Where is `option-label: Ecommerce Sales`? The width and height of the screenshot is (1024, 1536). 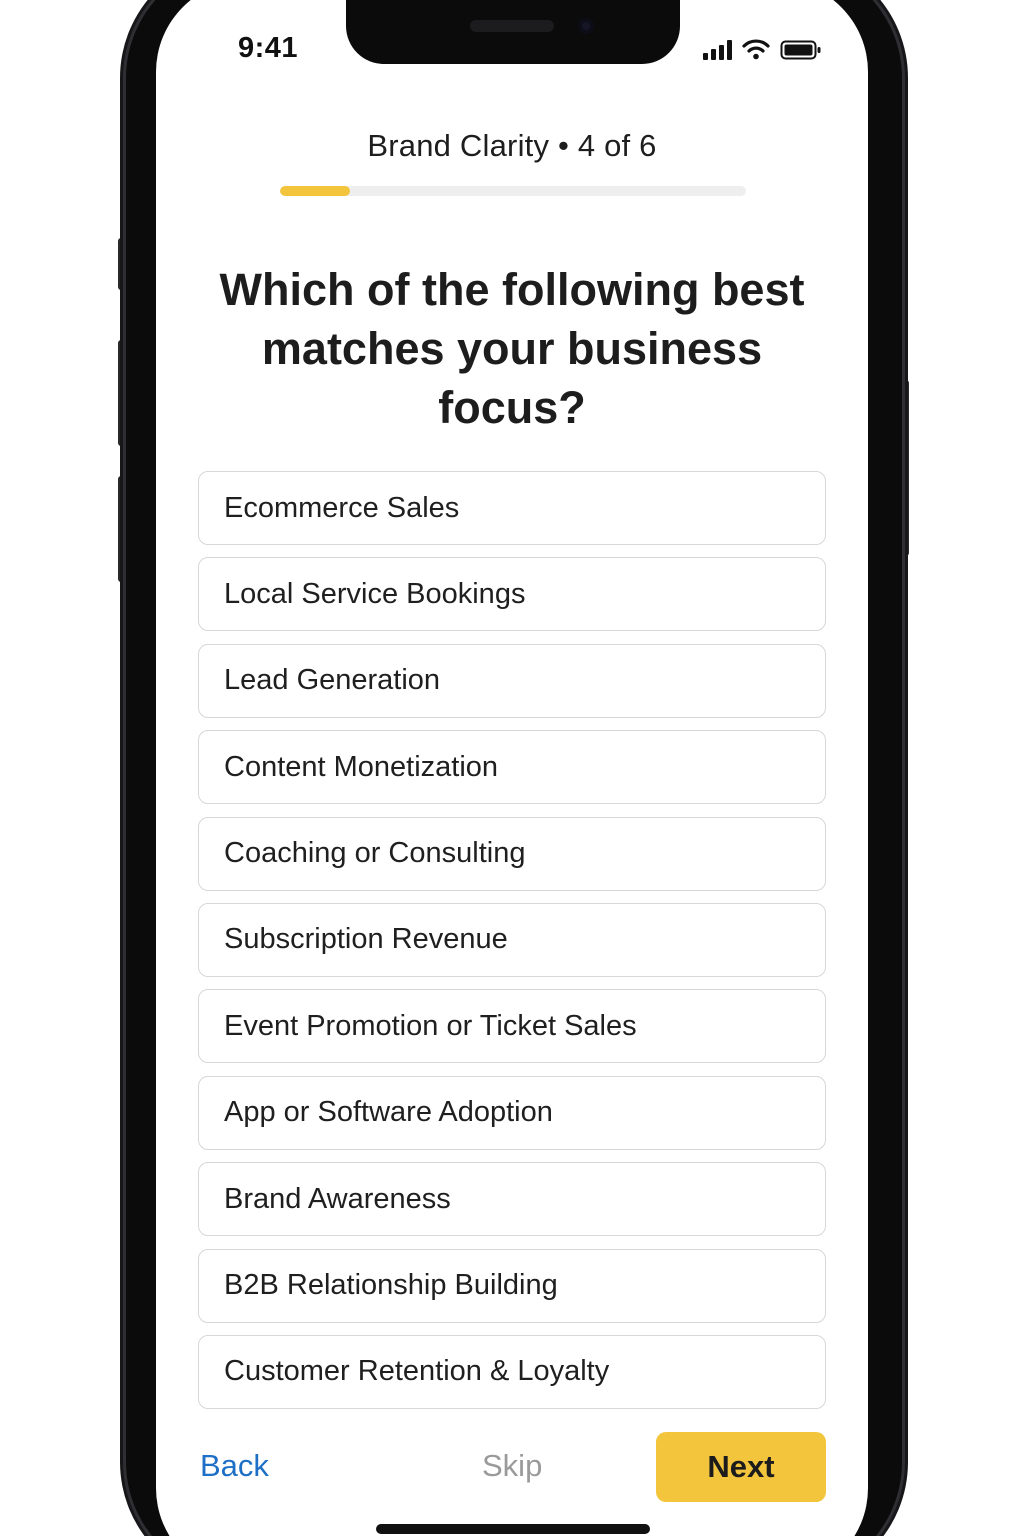 option-label: Ecommerce Sales is located at coordinates (342, 507).